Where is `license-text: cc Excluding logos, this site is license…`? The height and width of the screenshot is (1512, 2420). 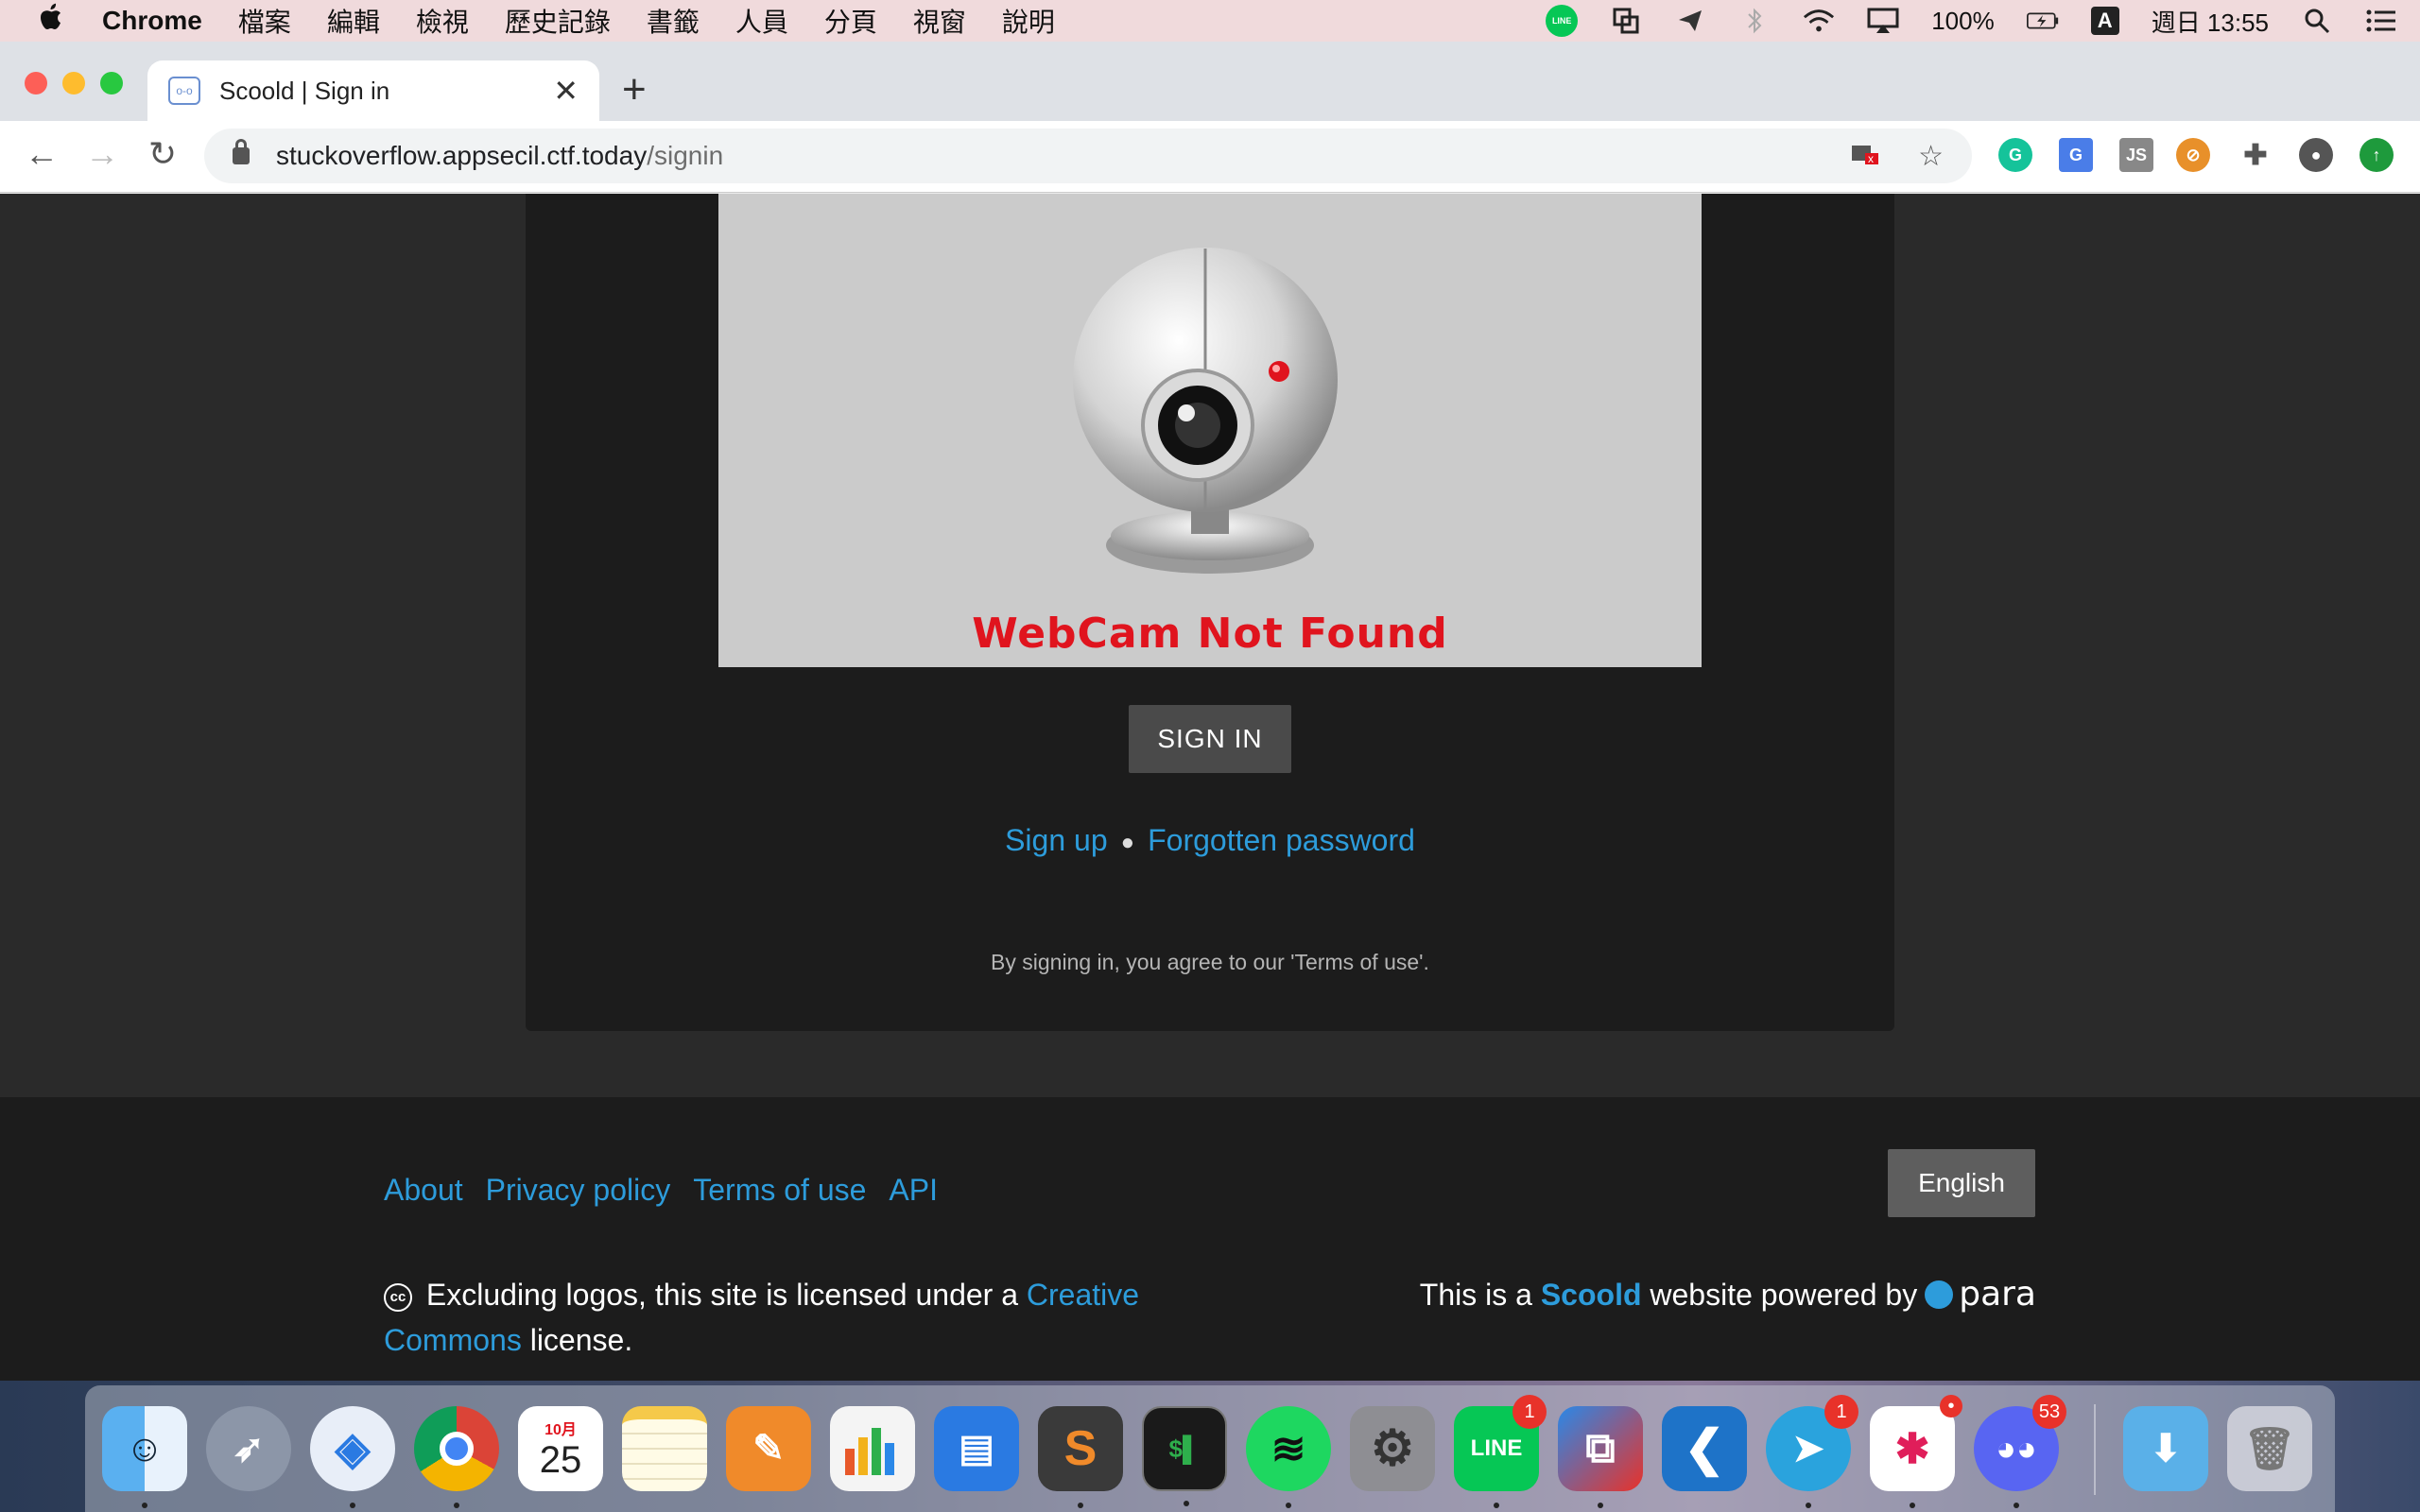 license-text: cc Excluding logos, this site is license… is located at coordinates (771, 1317).